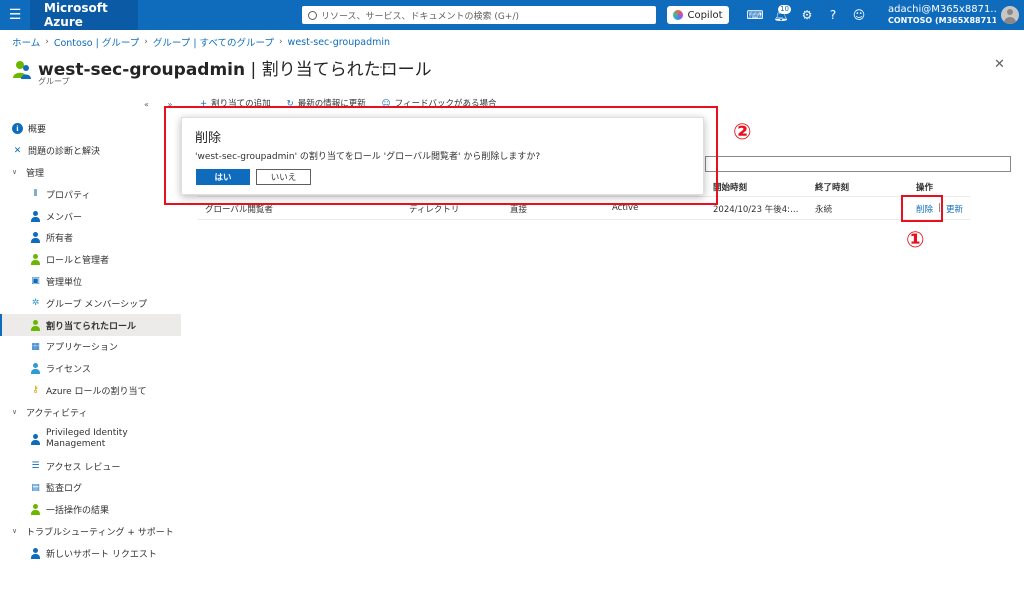  I want to click on sidebar-item-owners: 所有者, so click(90, 238).